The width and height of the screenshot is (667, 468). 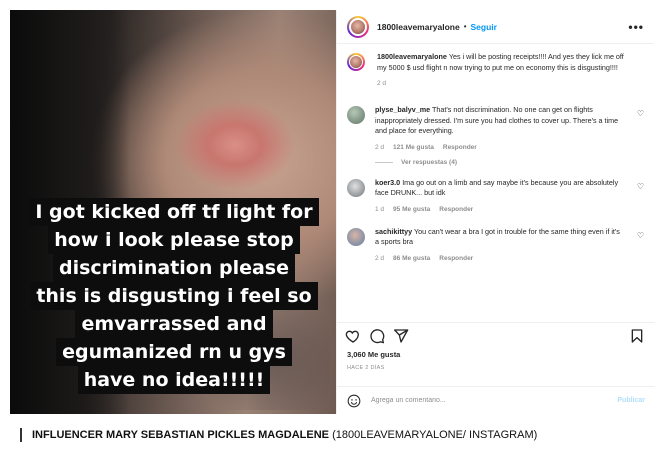 I want to click on caption-line: this is disgusting i feel so, so click(x=174, y=296).